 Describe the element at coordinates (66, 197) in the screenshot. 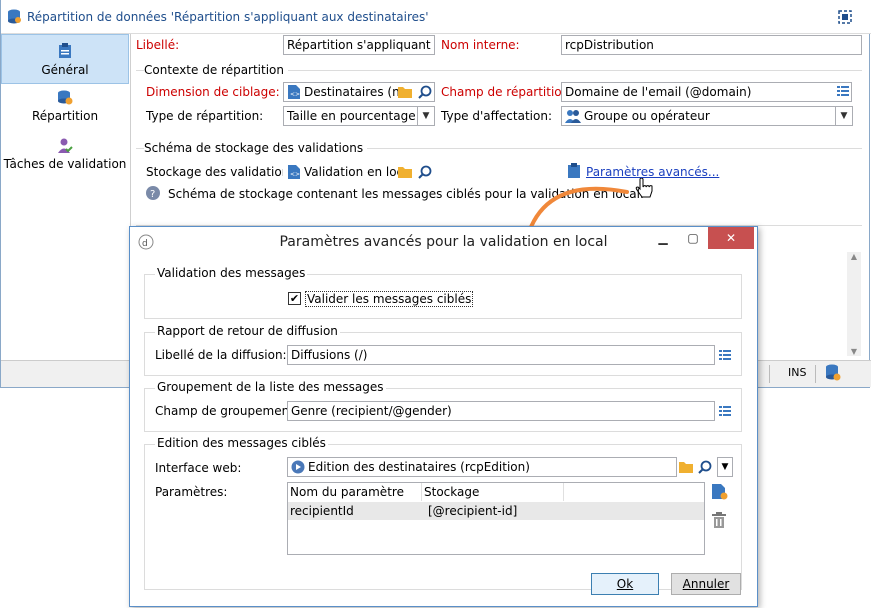

I see `sidebar: Général Répartition Tâches de validation` at that location.